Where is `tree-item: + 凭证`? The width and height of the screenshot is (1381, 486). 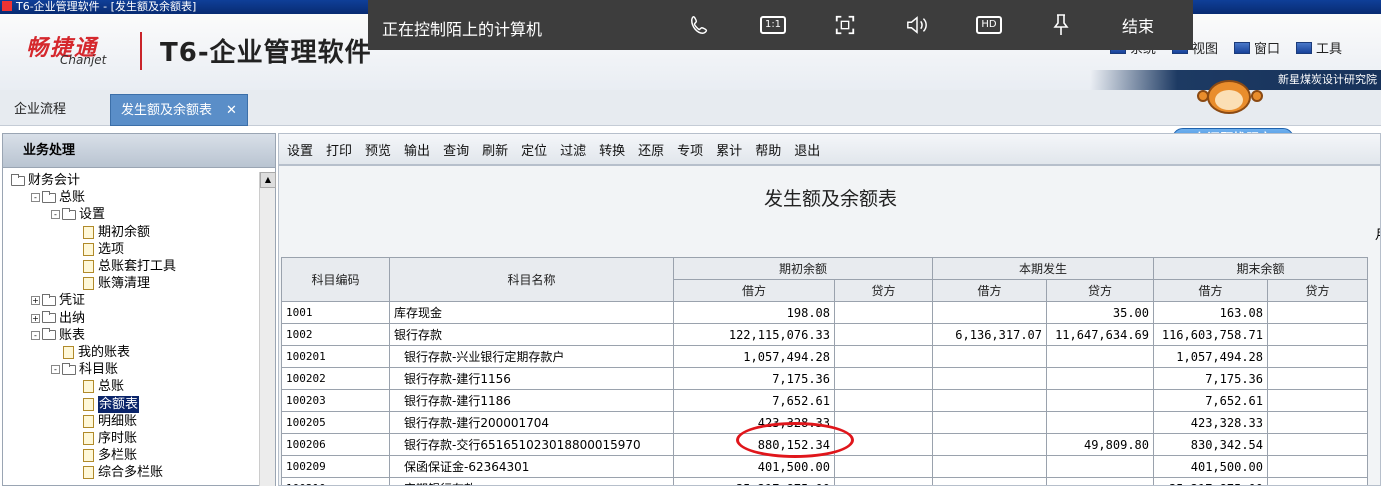
tree-item: + 凭证 is located at coordinates (58, 300).